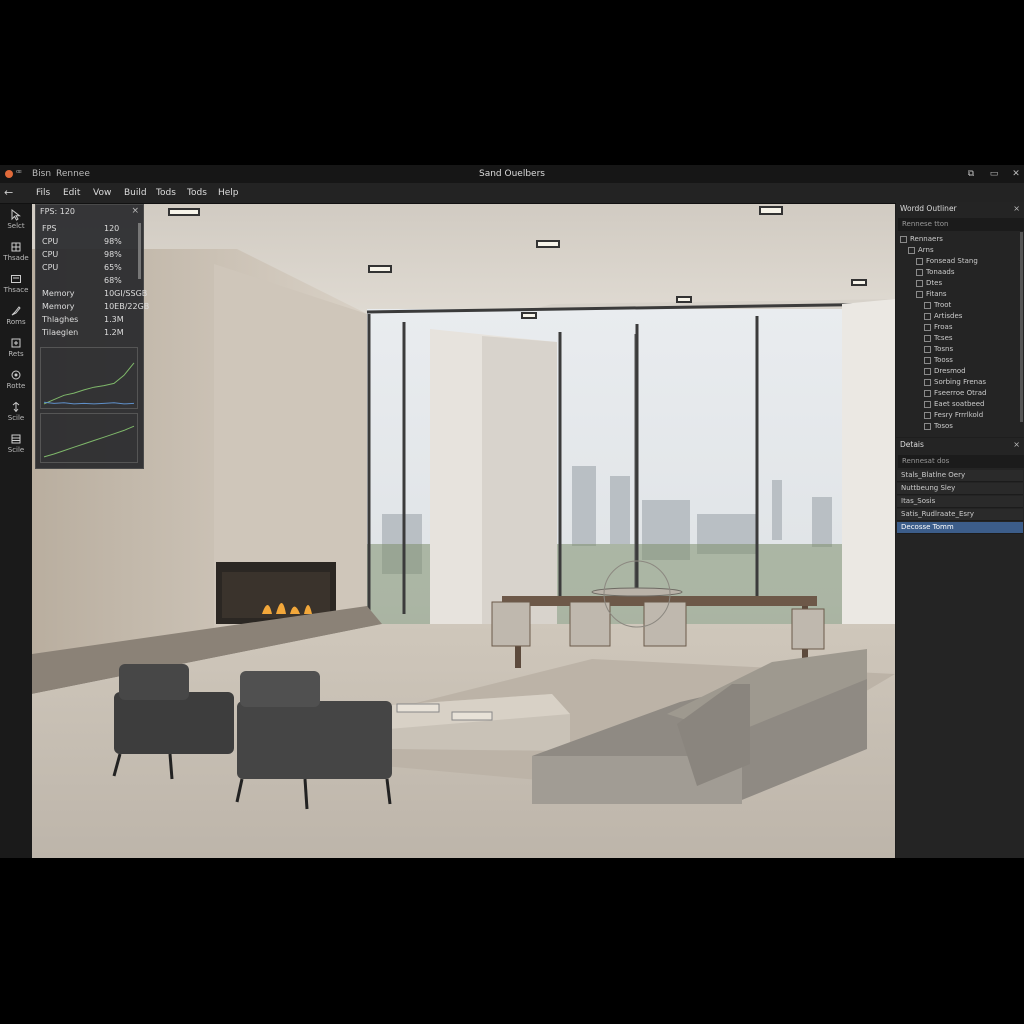 This screenshot has height=1024, width=1024. What do you see at coordinates (89, 403) in the screenshot?
I see `gpu-graph-line` at bounding box center [89, 403].